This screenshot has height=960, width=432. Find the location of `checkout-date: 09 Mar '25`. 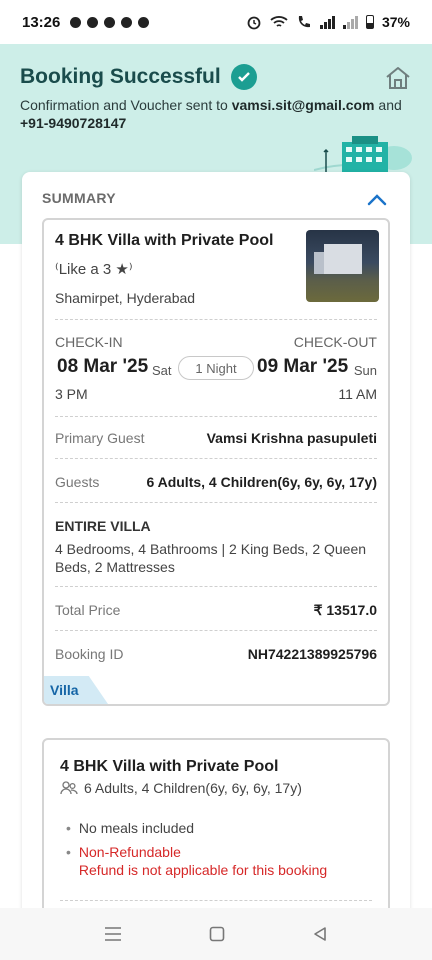

checkout-date: 09 Mar '25 is located at coordinates (303, 366).